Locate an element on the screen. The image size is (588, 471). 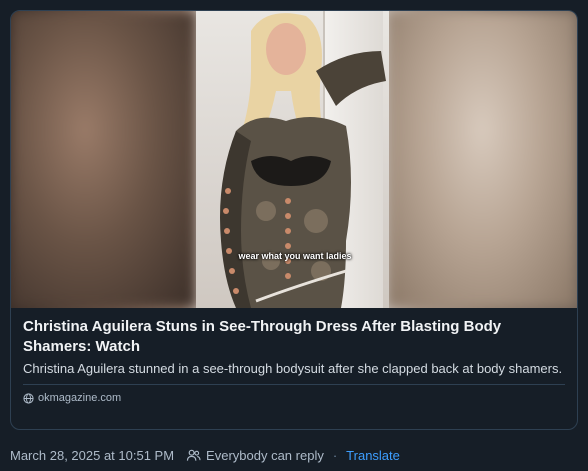
reply-setting: Everybody can reply is located at coordinates (255, 455).